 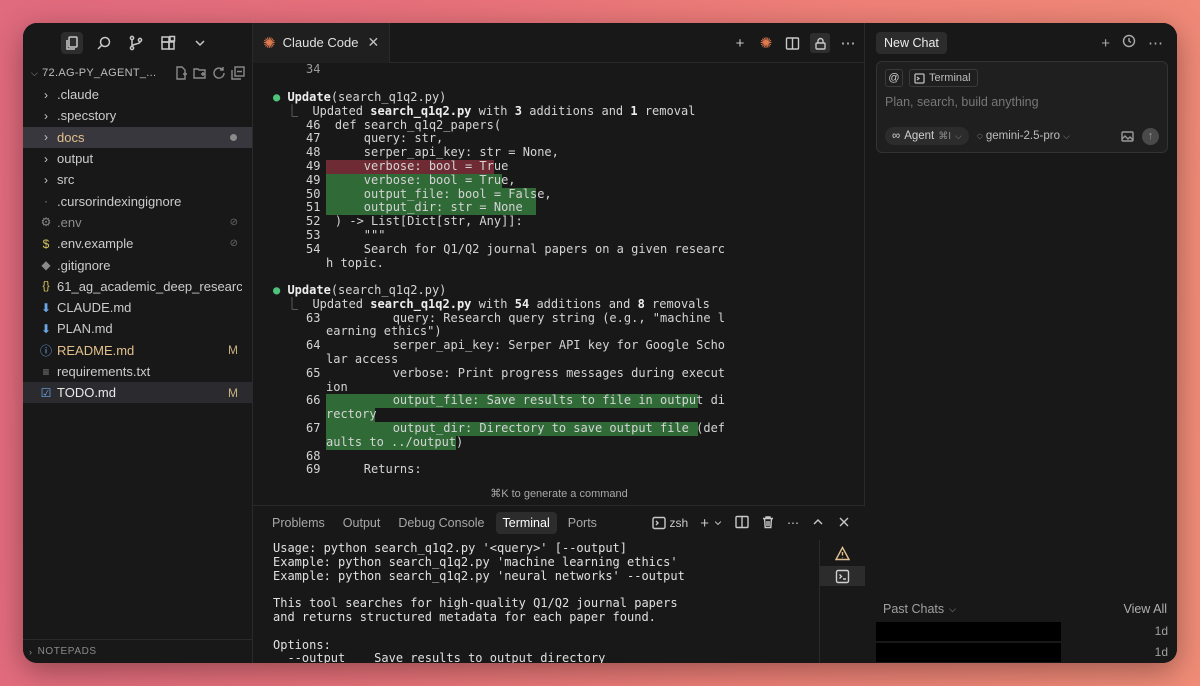 What do you see at coordinates (46, 392) in the screenshot?
I see `checkbox-icon: ☑` at bounding box center [46, 392].